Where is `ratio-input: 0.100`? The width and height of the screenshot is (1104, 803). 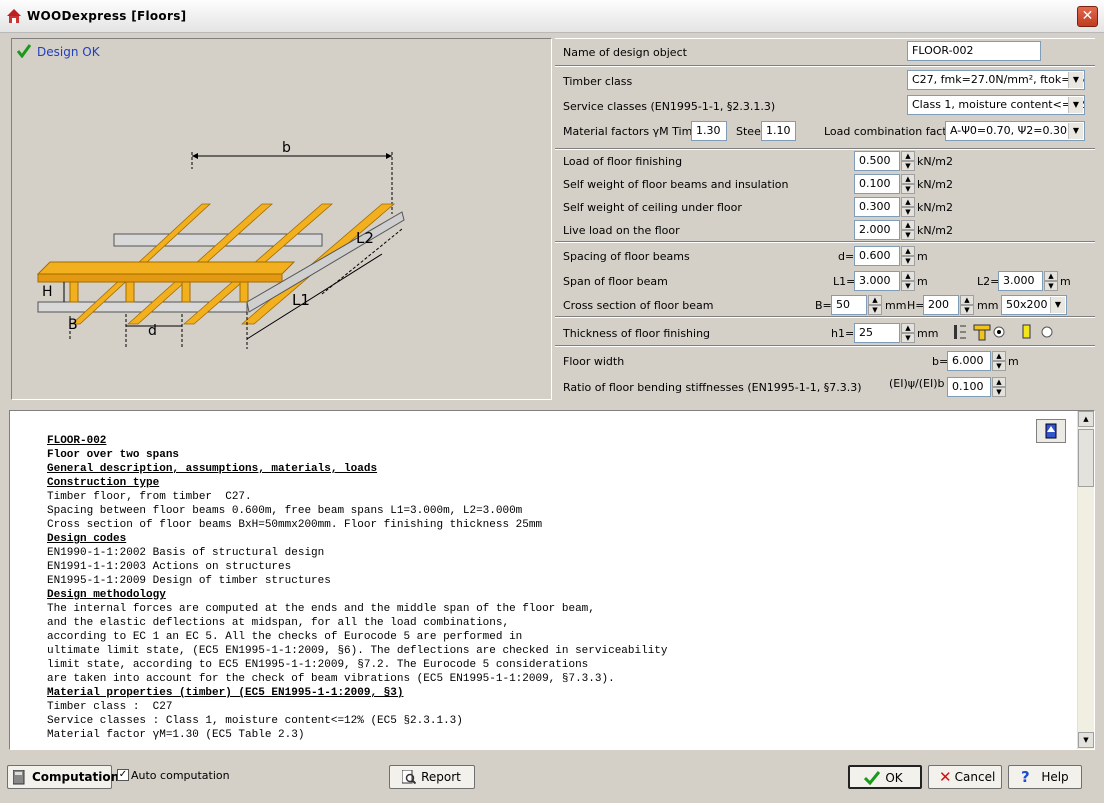
ratio-input: 0.100 is located at coordinates (969, 387).